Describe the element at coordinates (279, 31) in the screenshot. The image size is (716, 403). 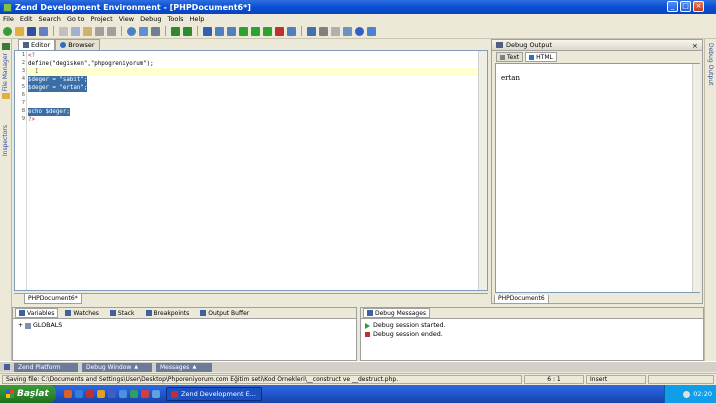
I see `stop-icon` at that location.